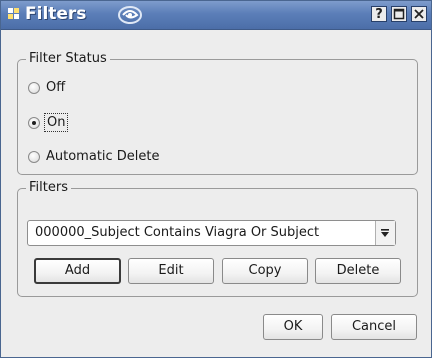 Image resolution: width=432 pixels, height=358 pixels. Describe the element at coordinates (293, 327) in the screenshot. I see `ok-button: OK` at that location.